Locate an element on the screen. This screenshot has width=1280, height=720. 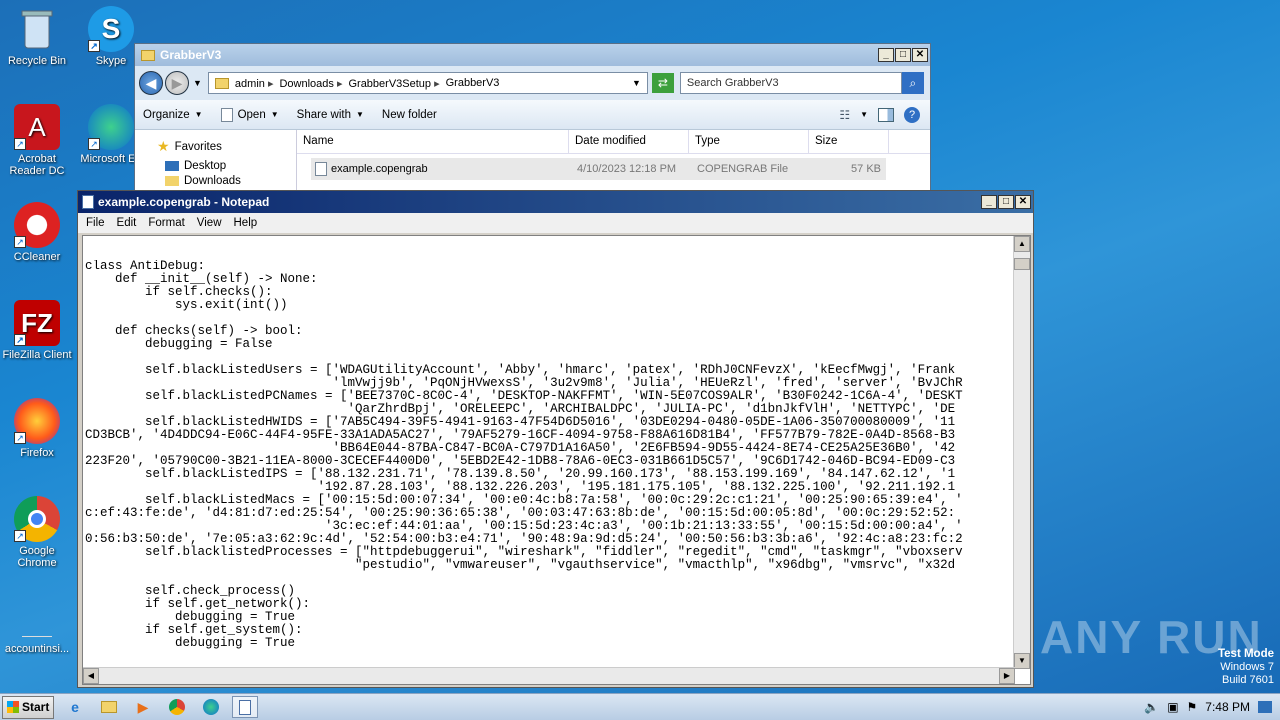
new-folder-button: New folder is located at coordinates (409, 115).